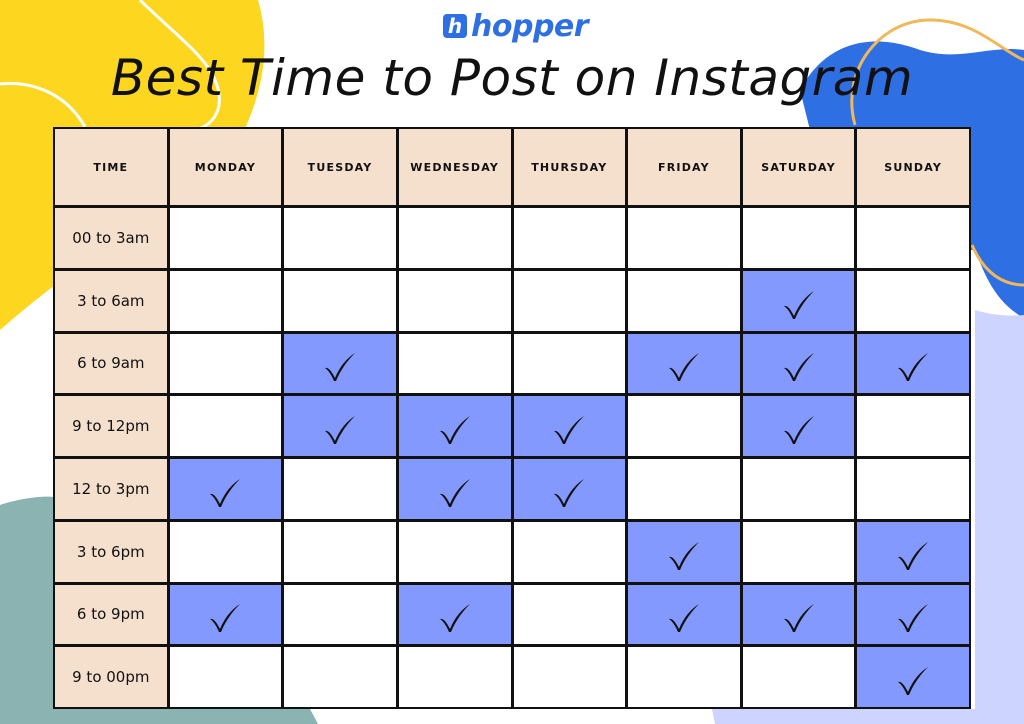 The height and width of the screenshot is (724, 1024). What do you see at coordinates (111, 677) in the screenshot?
I see `time-slot-label: 9 to 00pm` at bounding box center [111, 677].